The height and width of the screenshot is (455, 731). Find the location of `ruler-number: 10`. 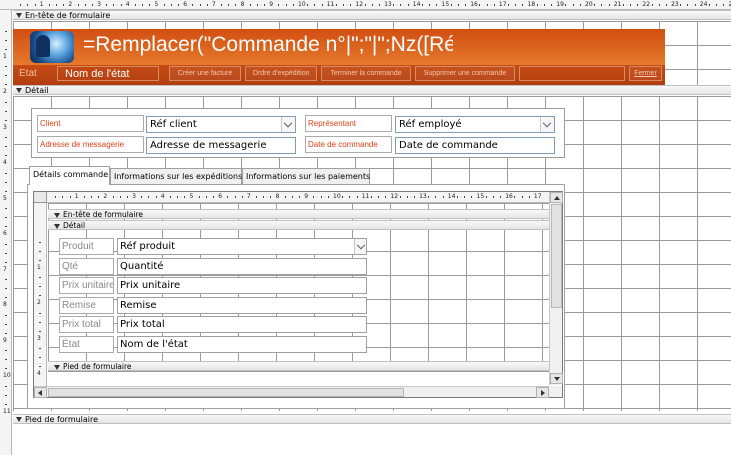

ruler-number: 10 is located at coordinates (7, 375).